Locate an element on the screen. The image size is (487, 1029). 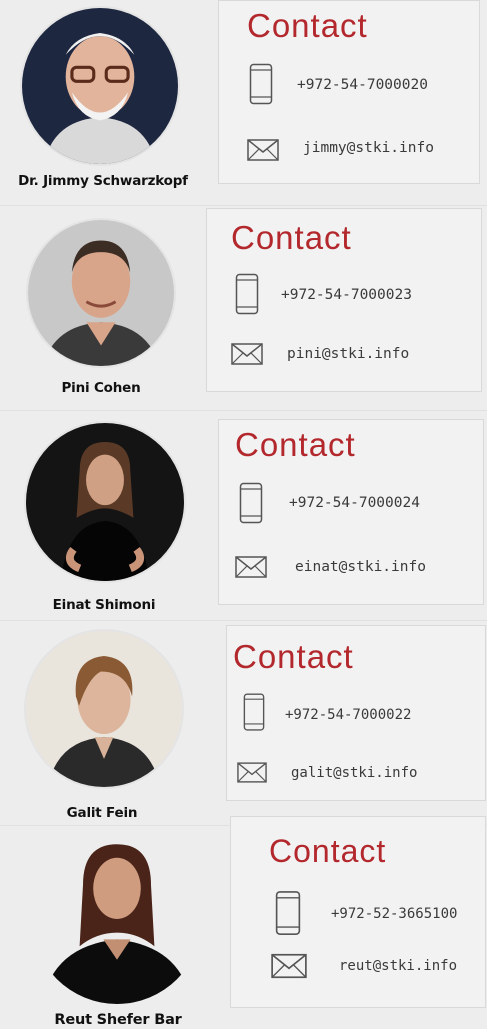
email-address: pini@stki.info is located at coordinates (348, 354).